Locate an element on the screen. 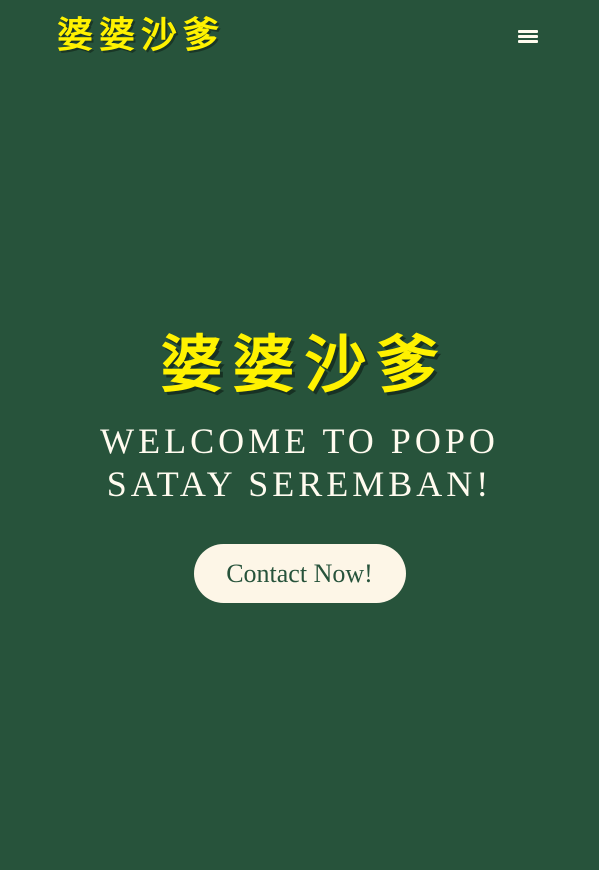  site-header: 婆婆沙爹 is located at coordinates (299, 37).